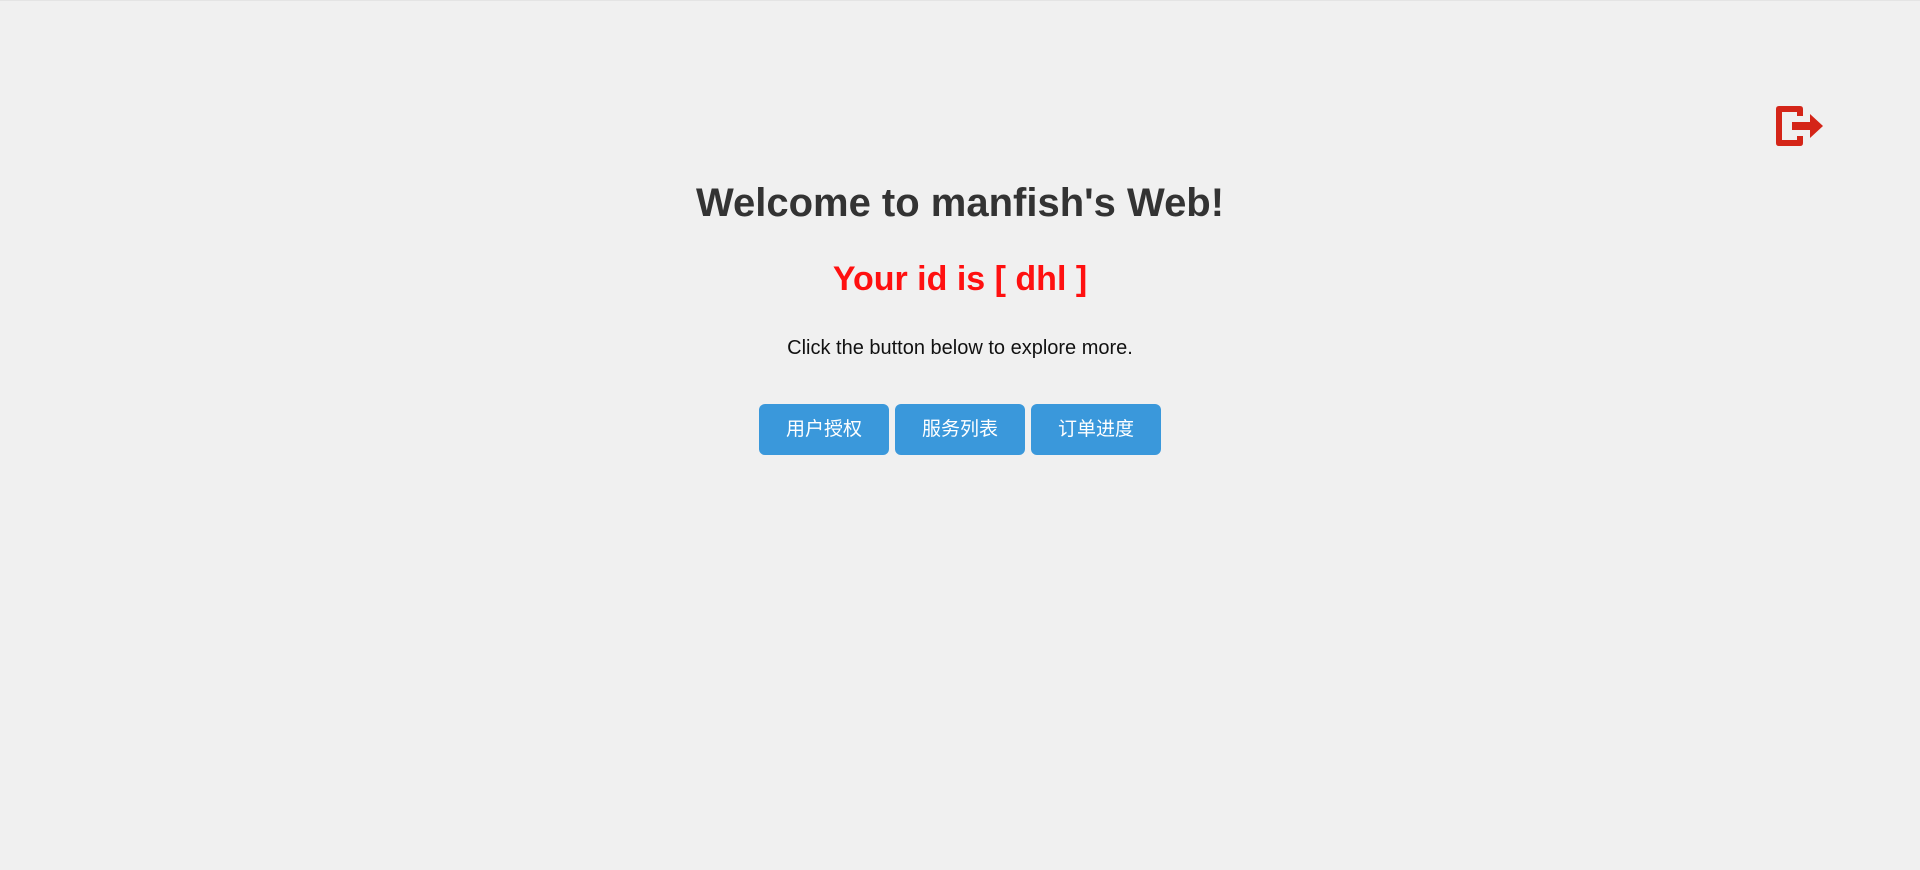 This screenshot has height=870, width=1920. I want to click on logout-button, so click(1798, 126).